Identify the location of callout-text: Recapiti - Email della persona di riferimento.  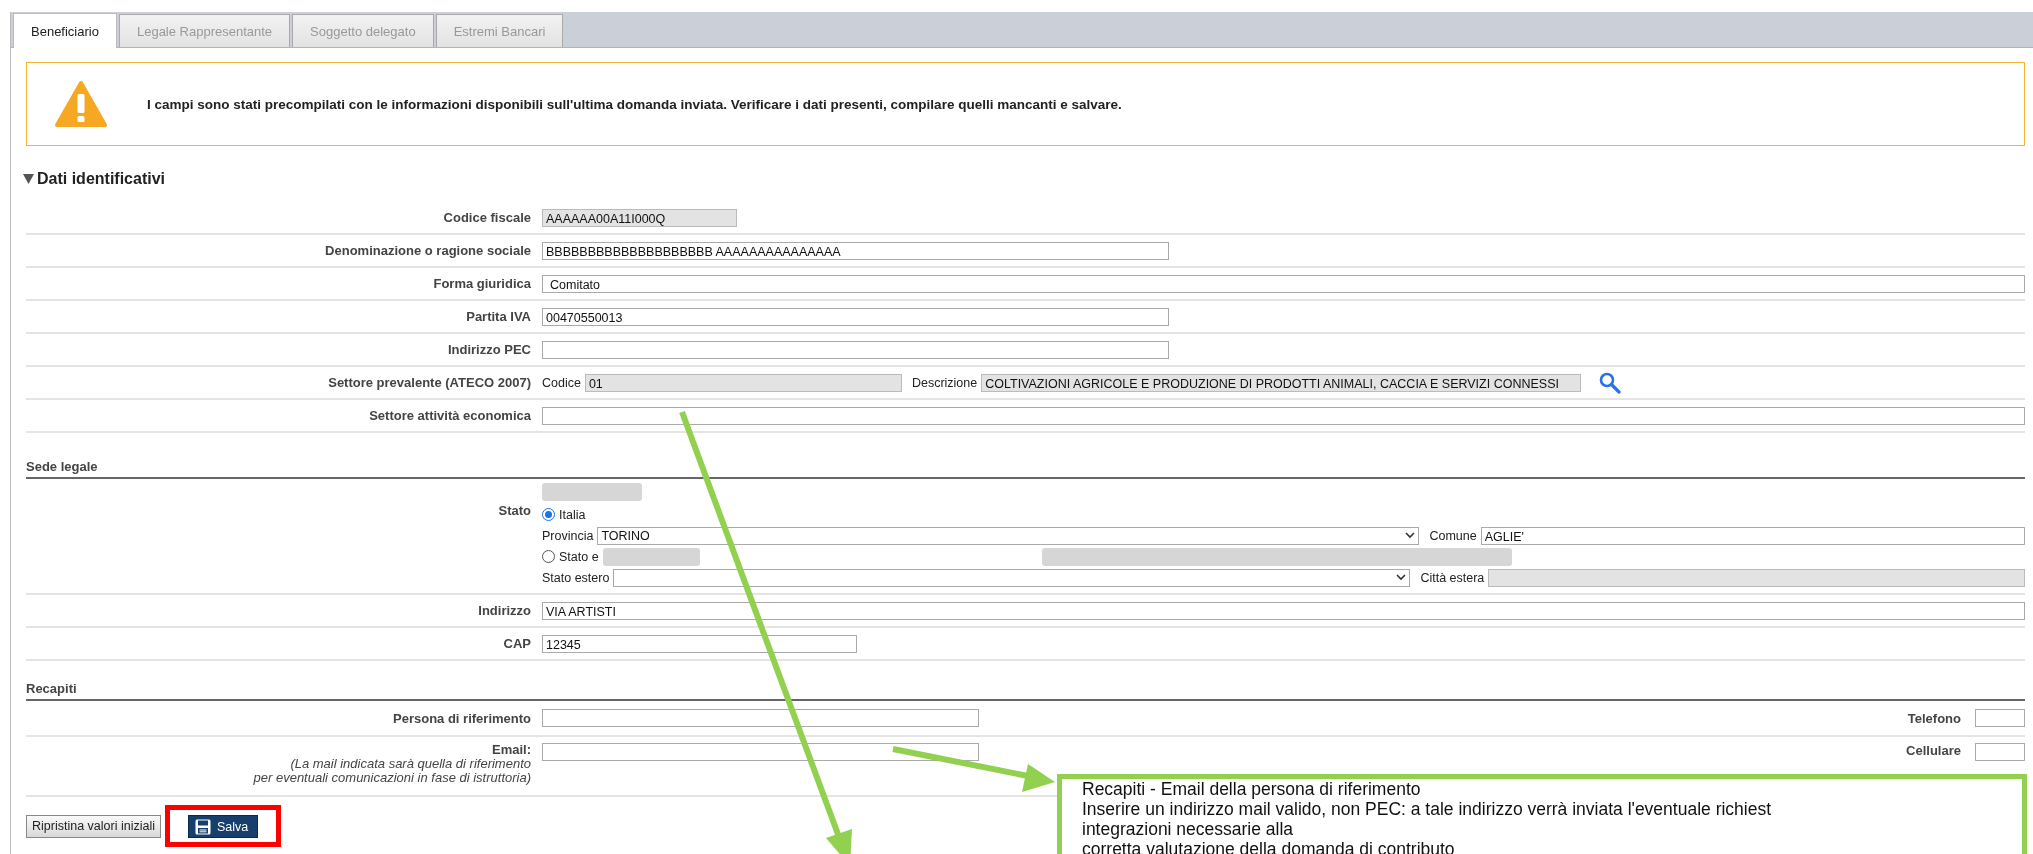
(1252, 789).